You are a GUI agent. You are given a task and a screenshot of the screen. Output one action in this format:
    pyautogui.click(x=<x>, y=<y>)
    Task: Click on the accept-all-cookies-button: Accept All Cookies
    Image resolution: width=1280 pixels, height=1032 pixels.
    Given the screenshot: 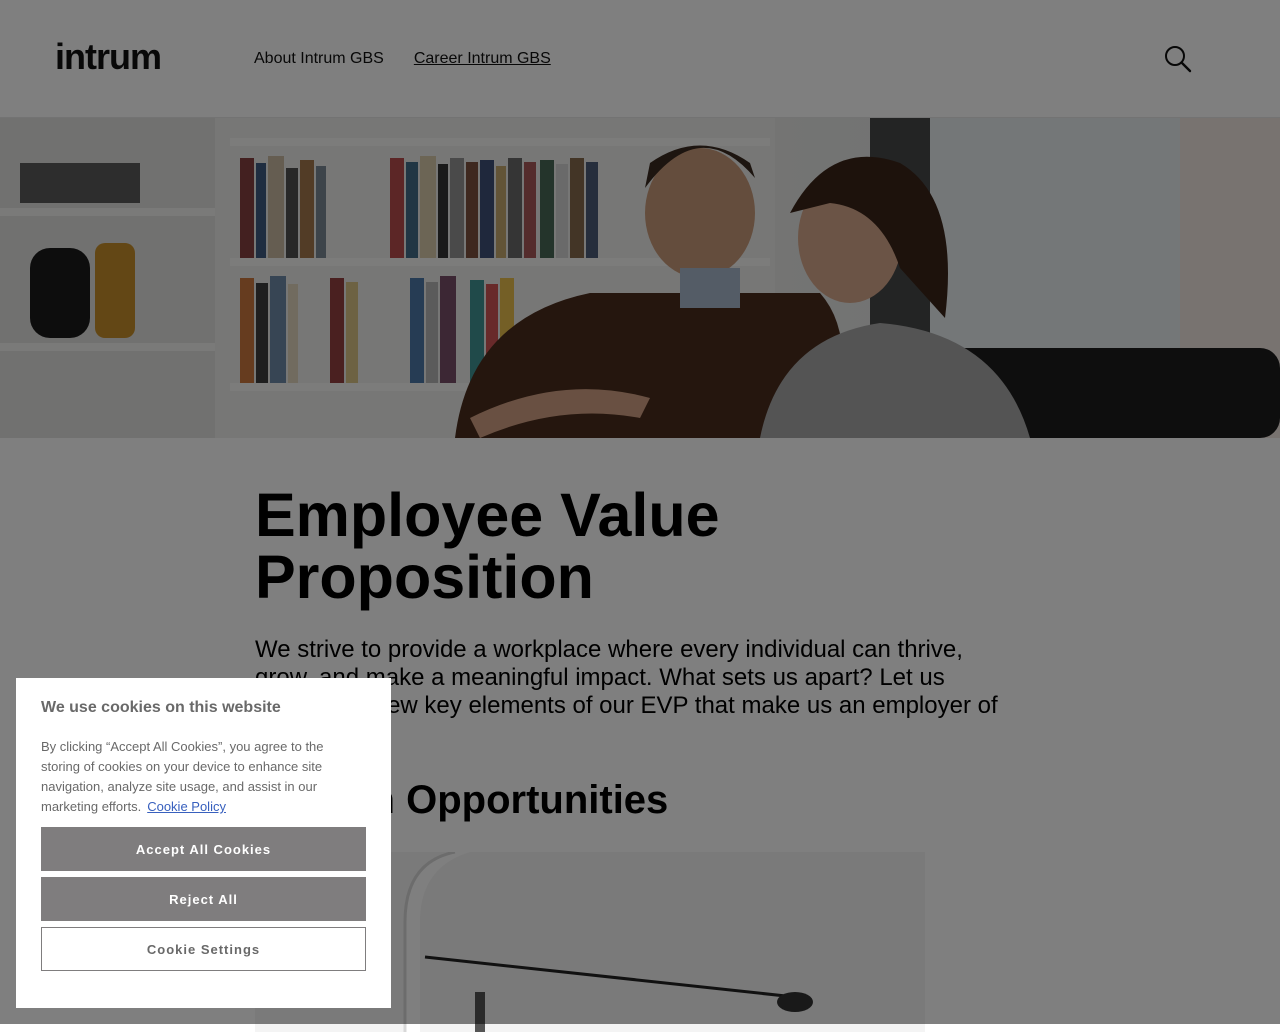 What is the action you would take?
    pyautogui.click(x=203, y=849)
    